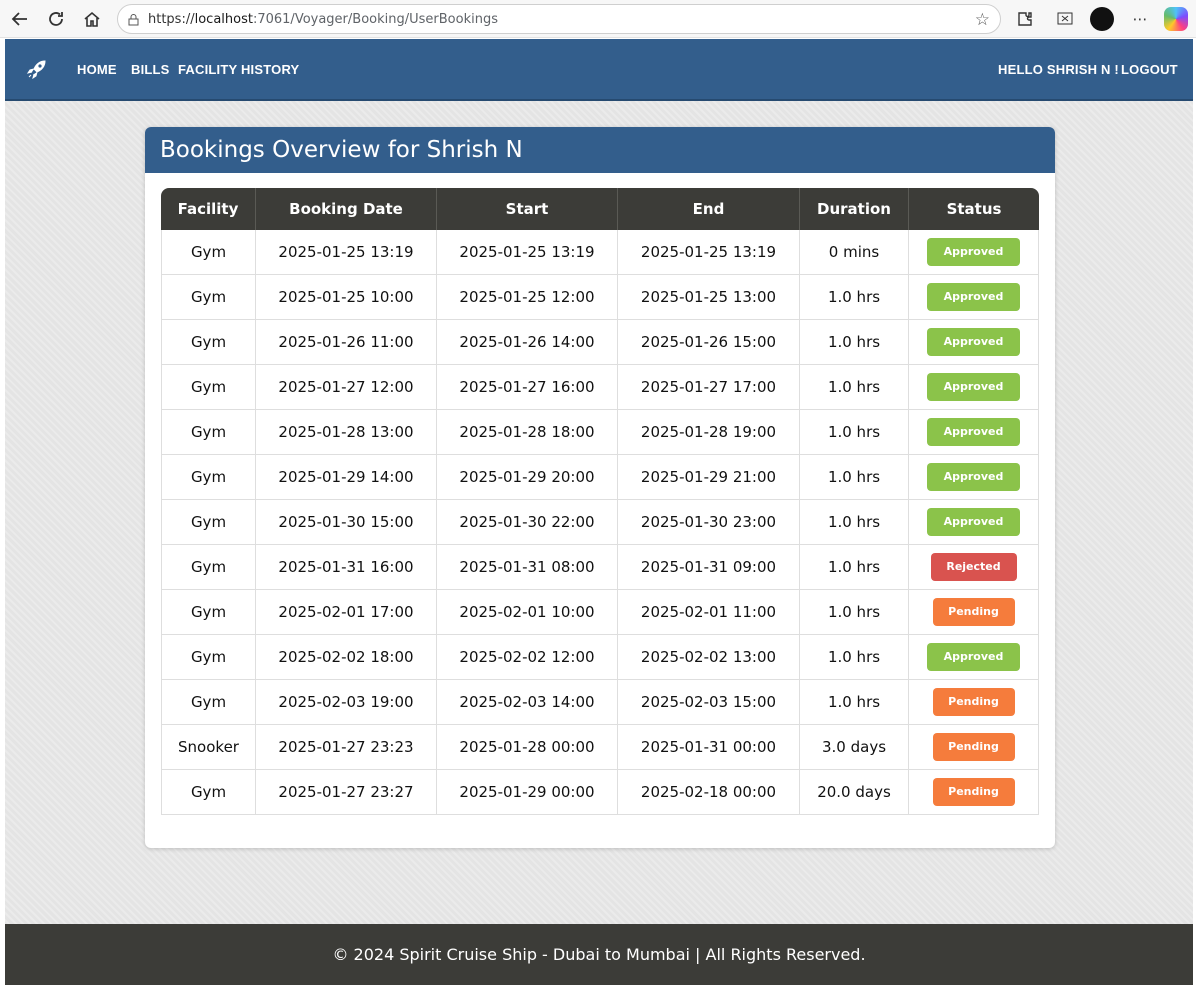  Describe the element at coordinates (709, 252) in the screenshot. I see `cell-end: 2025-01-25 13:19` at that location.